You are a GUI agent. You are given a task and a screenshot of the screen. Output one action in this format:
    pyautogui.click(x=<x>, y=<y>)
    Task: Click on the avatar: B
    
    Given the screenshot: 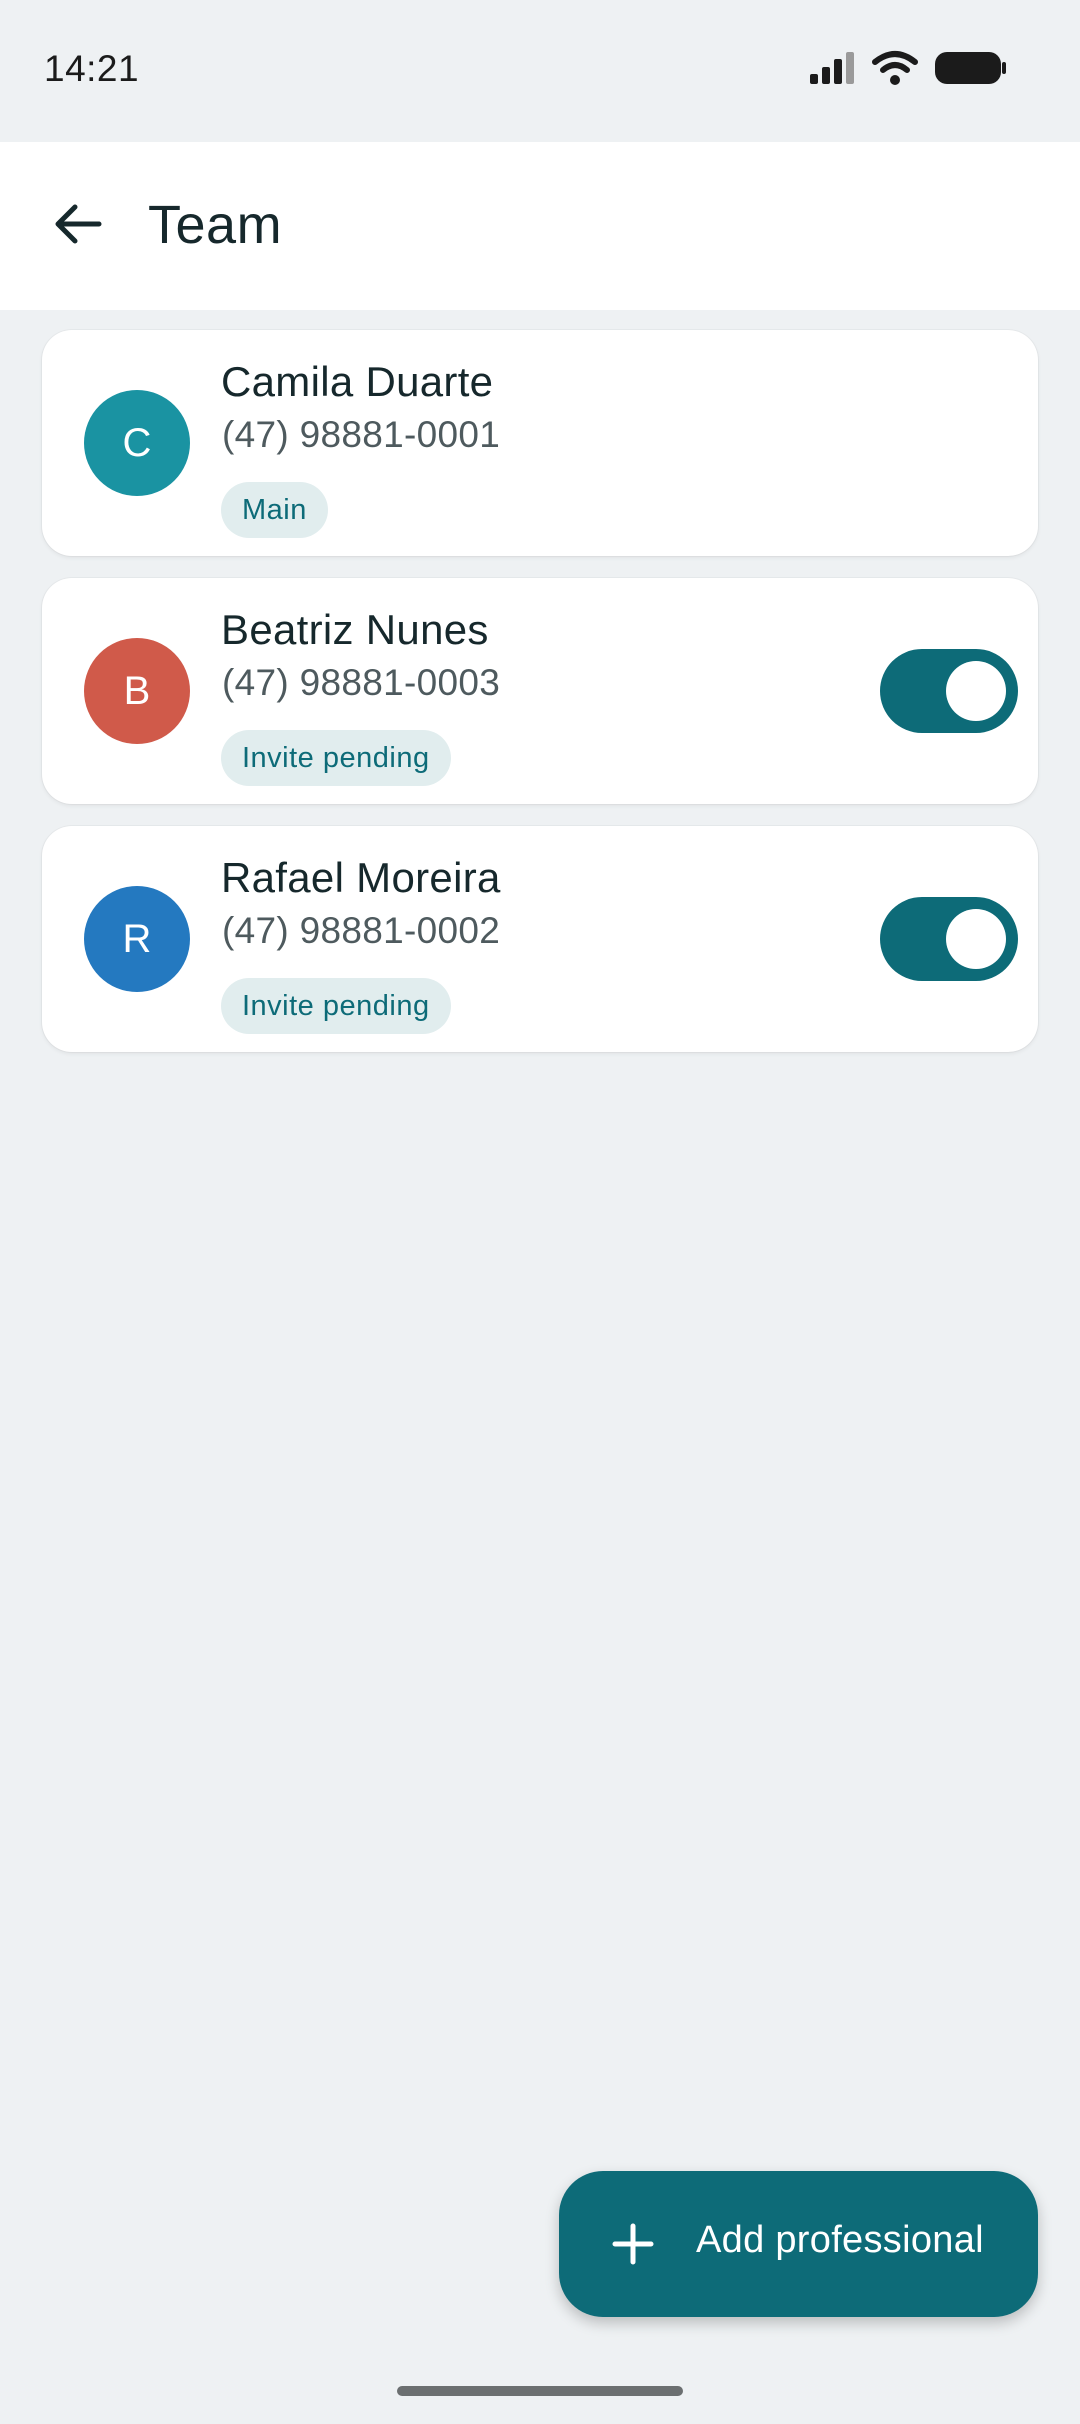 What is the action you would take?
    pyautogui.click(x=137, y=691)
    